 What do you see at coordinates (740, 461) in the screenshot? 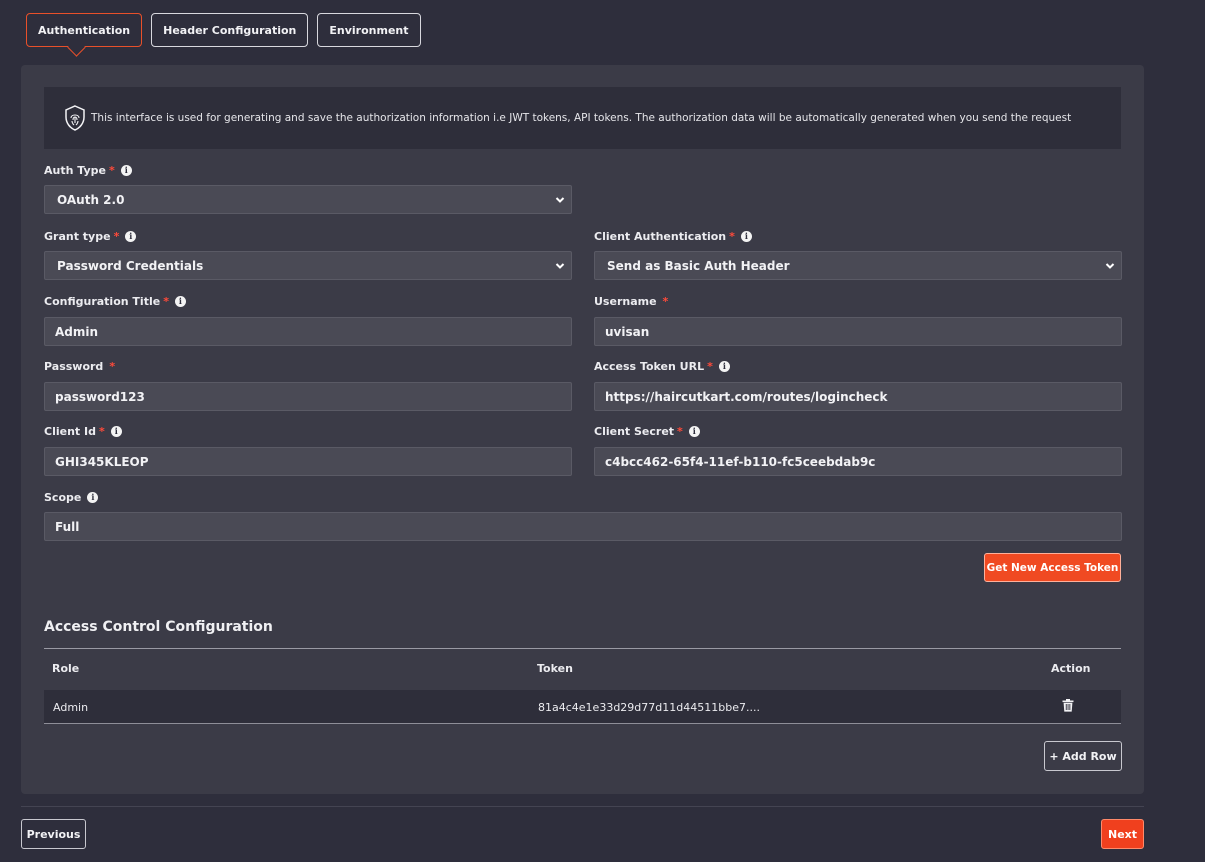
I see `client-secret-value: c4bcc462-65f4-11ef-b110-fc5ceebdab9c` at bounding box center [740, 461].